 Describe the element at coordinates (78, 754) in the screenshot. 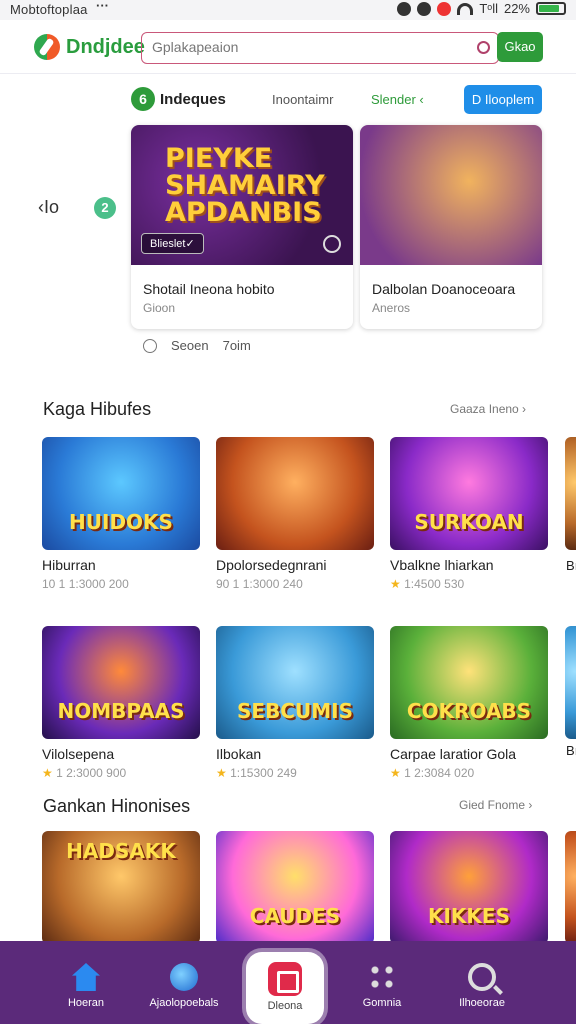

I see `game-name: Vilolsepena` at that location.